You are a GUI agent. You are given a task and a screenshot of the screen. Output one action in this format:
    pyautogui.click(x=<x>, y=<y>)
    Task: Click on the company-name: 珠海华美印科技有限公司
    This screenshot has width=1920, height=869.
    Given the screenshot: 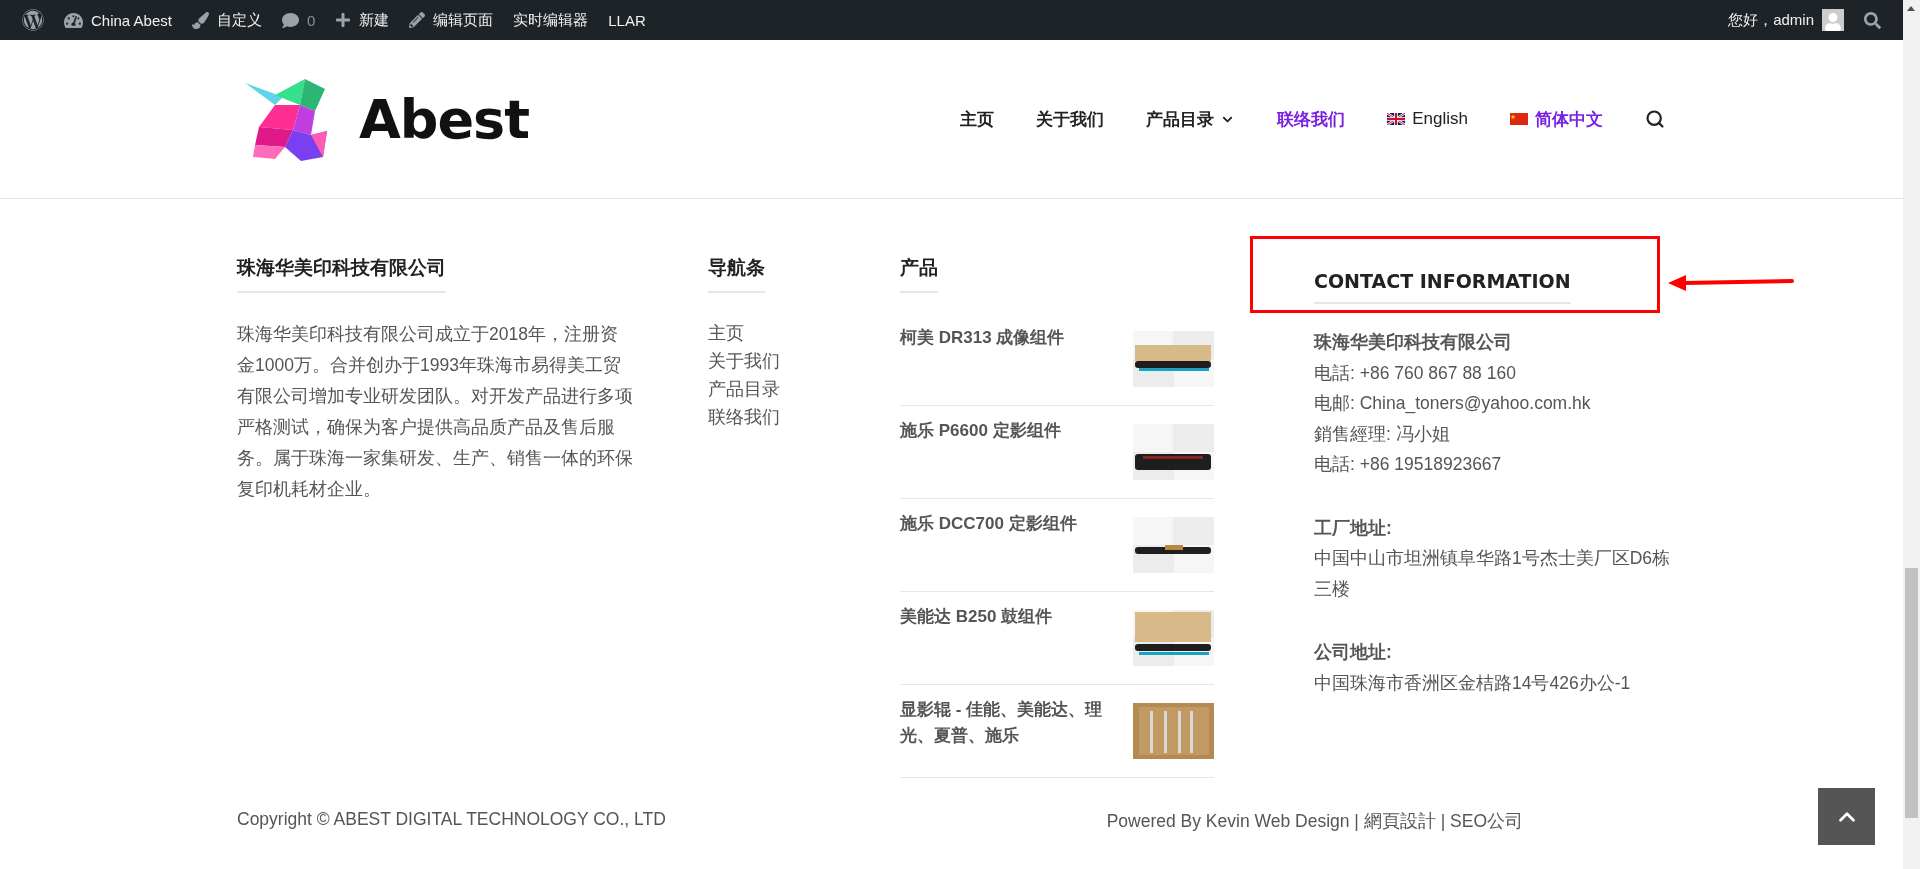 What is the action you would take?
    pyautogui.click(x=1413, y=342)
    